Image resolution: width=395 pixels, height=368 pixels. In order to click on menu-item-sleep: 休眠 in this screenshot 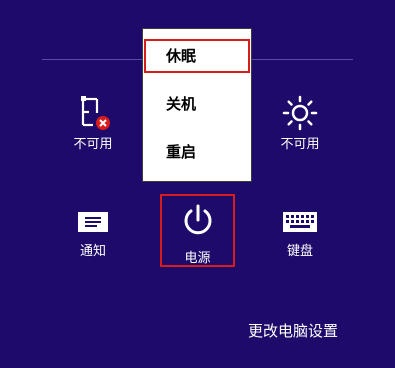, I will do `click(197, 56)`.